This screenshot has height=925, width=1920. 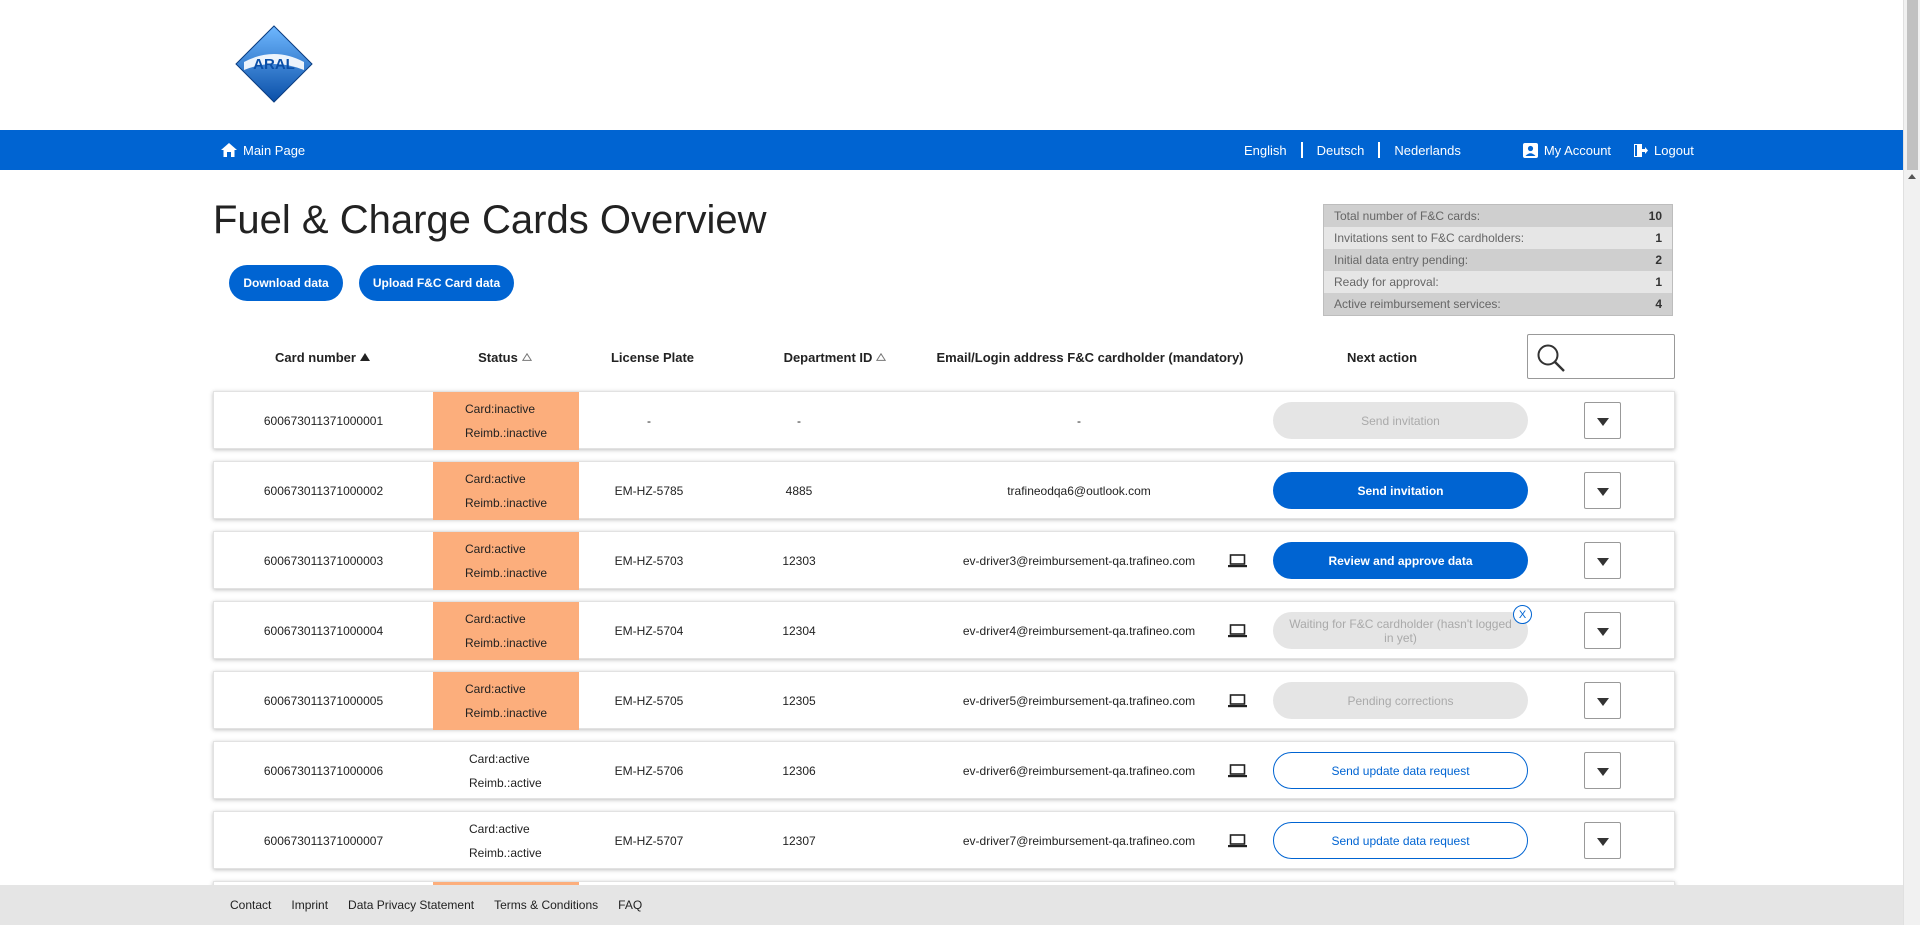 What do you see at coordinates (1912, 85) in the screenshot?
I see `scrollbar-thumb` at bounding box center [1912, 85].